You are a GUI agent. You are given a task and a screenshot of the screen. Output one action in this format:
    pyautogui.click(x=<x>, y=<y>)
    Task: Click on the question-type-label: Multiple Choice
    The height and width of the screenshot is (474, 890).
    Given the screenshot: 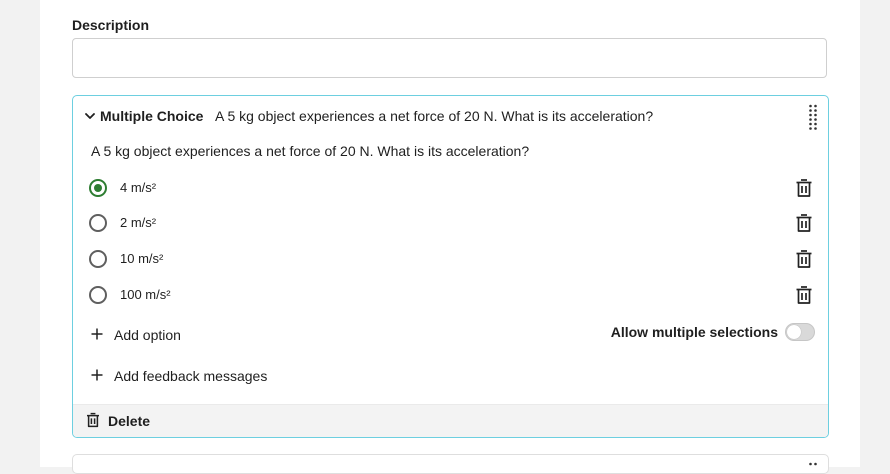 What is the action you would take?
    pyautogui.click(x=152, y=116)
    